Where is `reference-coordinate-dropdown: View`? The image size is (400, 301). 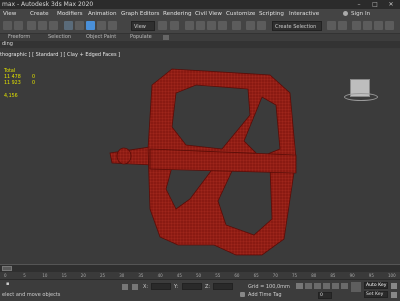 reference-coordinate-dropdown: View is located at coordinates (143, 26).